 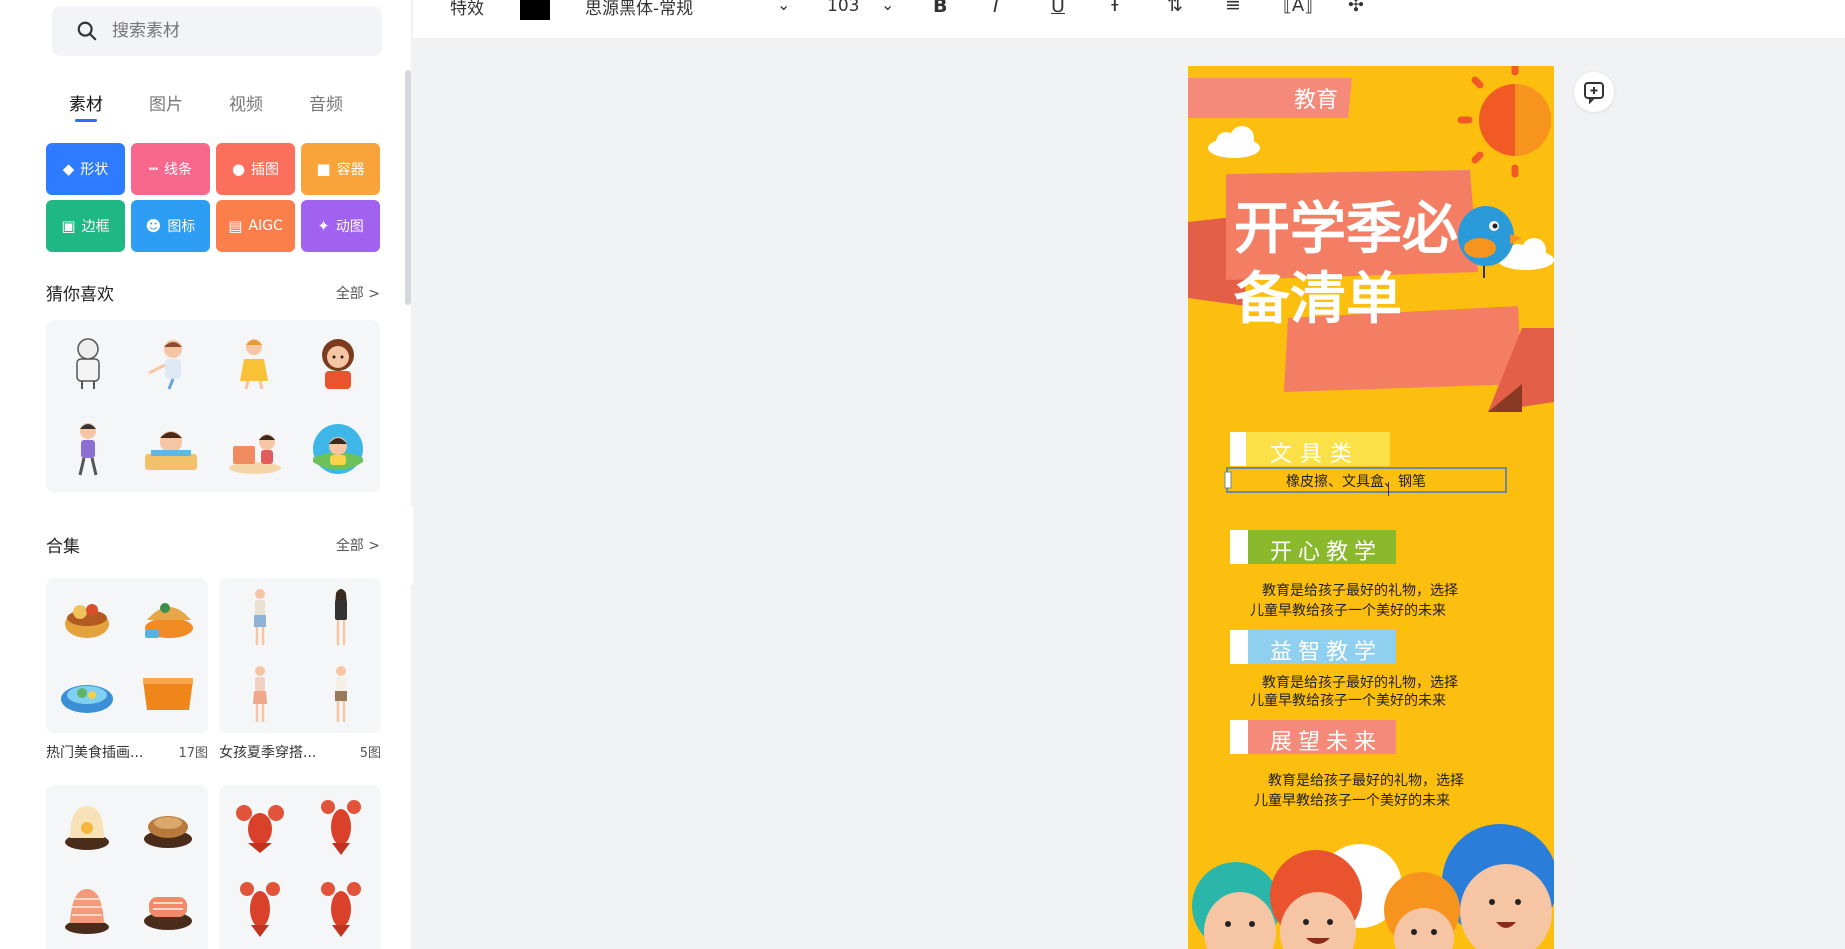 What do you see at coordinates (235, 226) in the screenshot?
I see `ai-icon: ▤` at bounding box center [235, 226].